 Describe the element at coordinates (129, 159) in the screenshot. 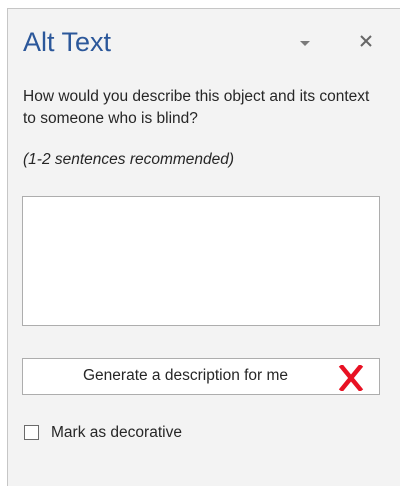

I see `sentence-hint: (1-2 sentences recommended)` at that location.